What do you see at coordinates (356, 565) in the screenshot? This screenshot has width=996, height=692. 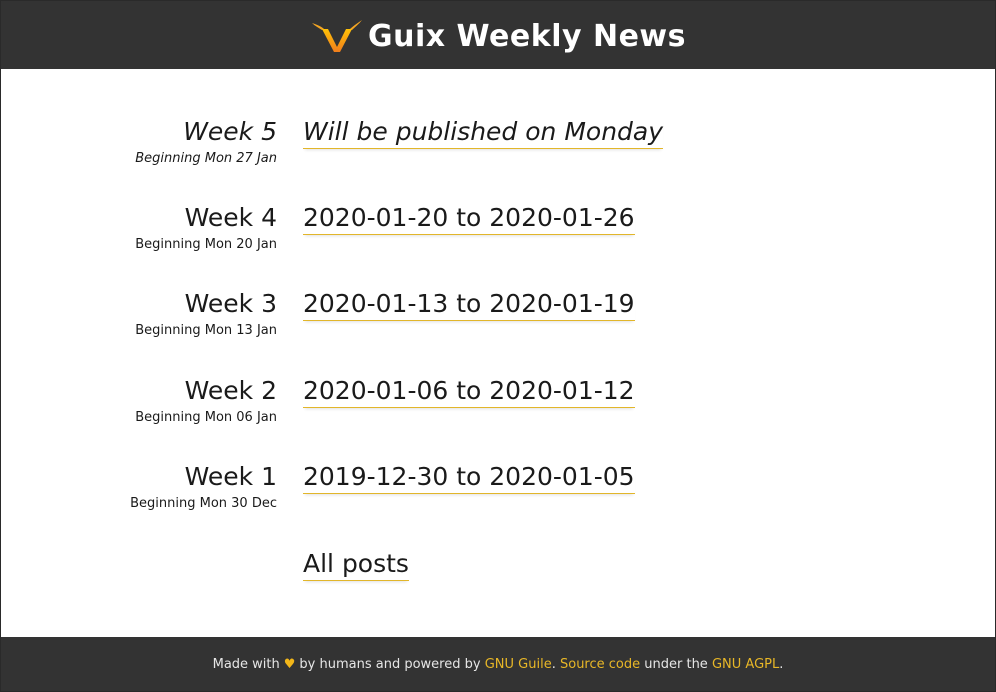 I see `all-posts-link: All posts` at bounding box center [356, 565].